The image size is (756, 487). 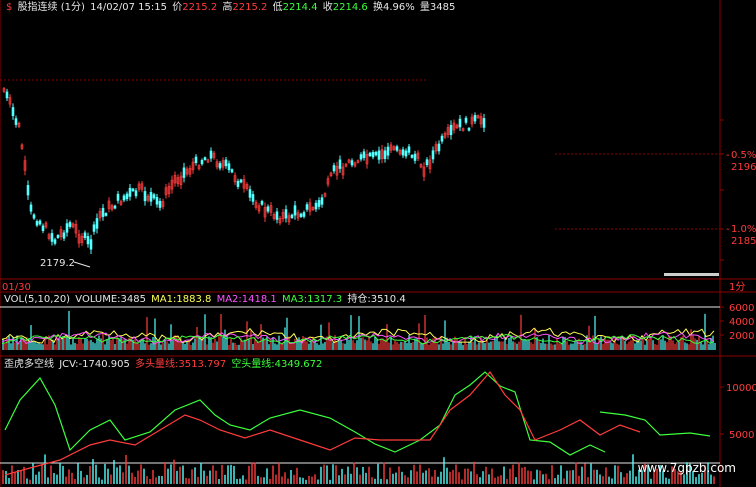 I want to click on turnover-label: 换, so click(x=377, y=7).